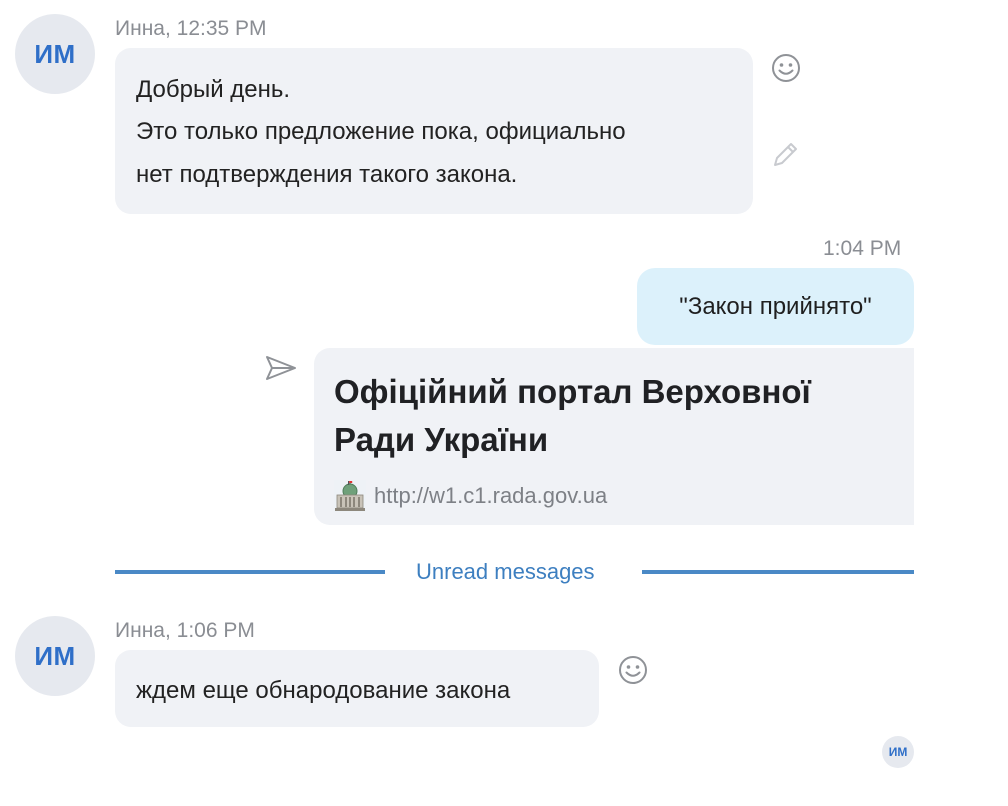 This screenshot has width=1008, height=806. Describe the element at coordinates (441, 439) in the screenshot. I see `link-preview-title: Ради України` at that location.